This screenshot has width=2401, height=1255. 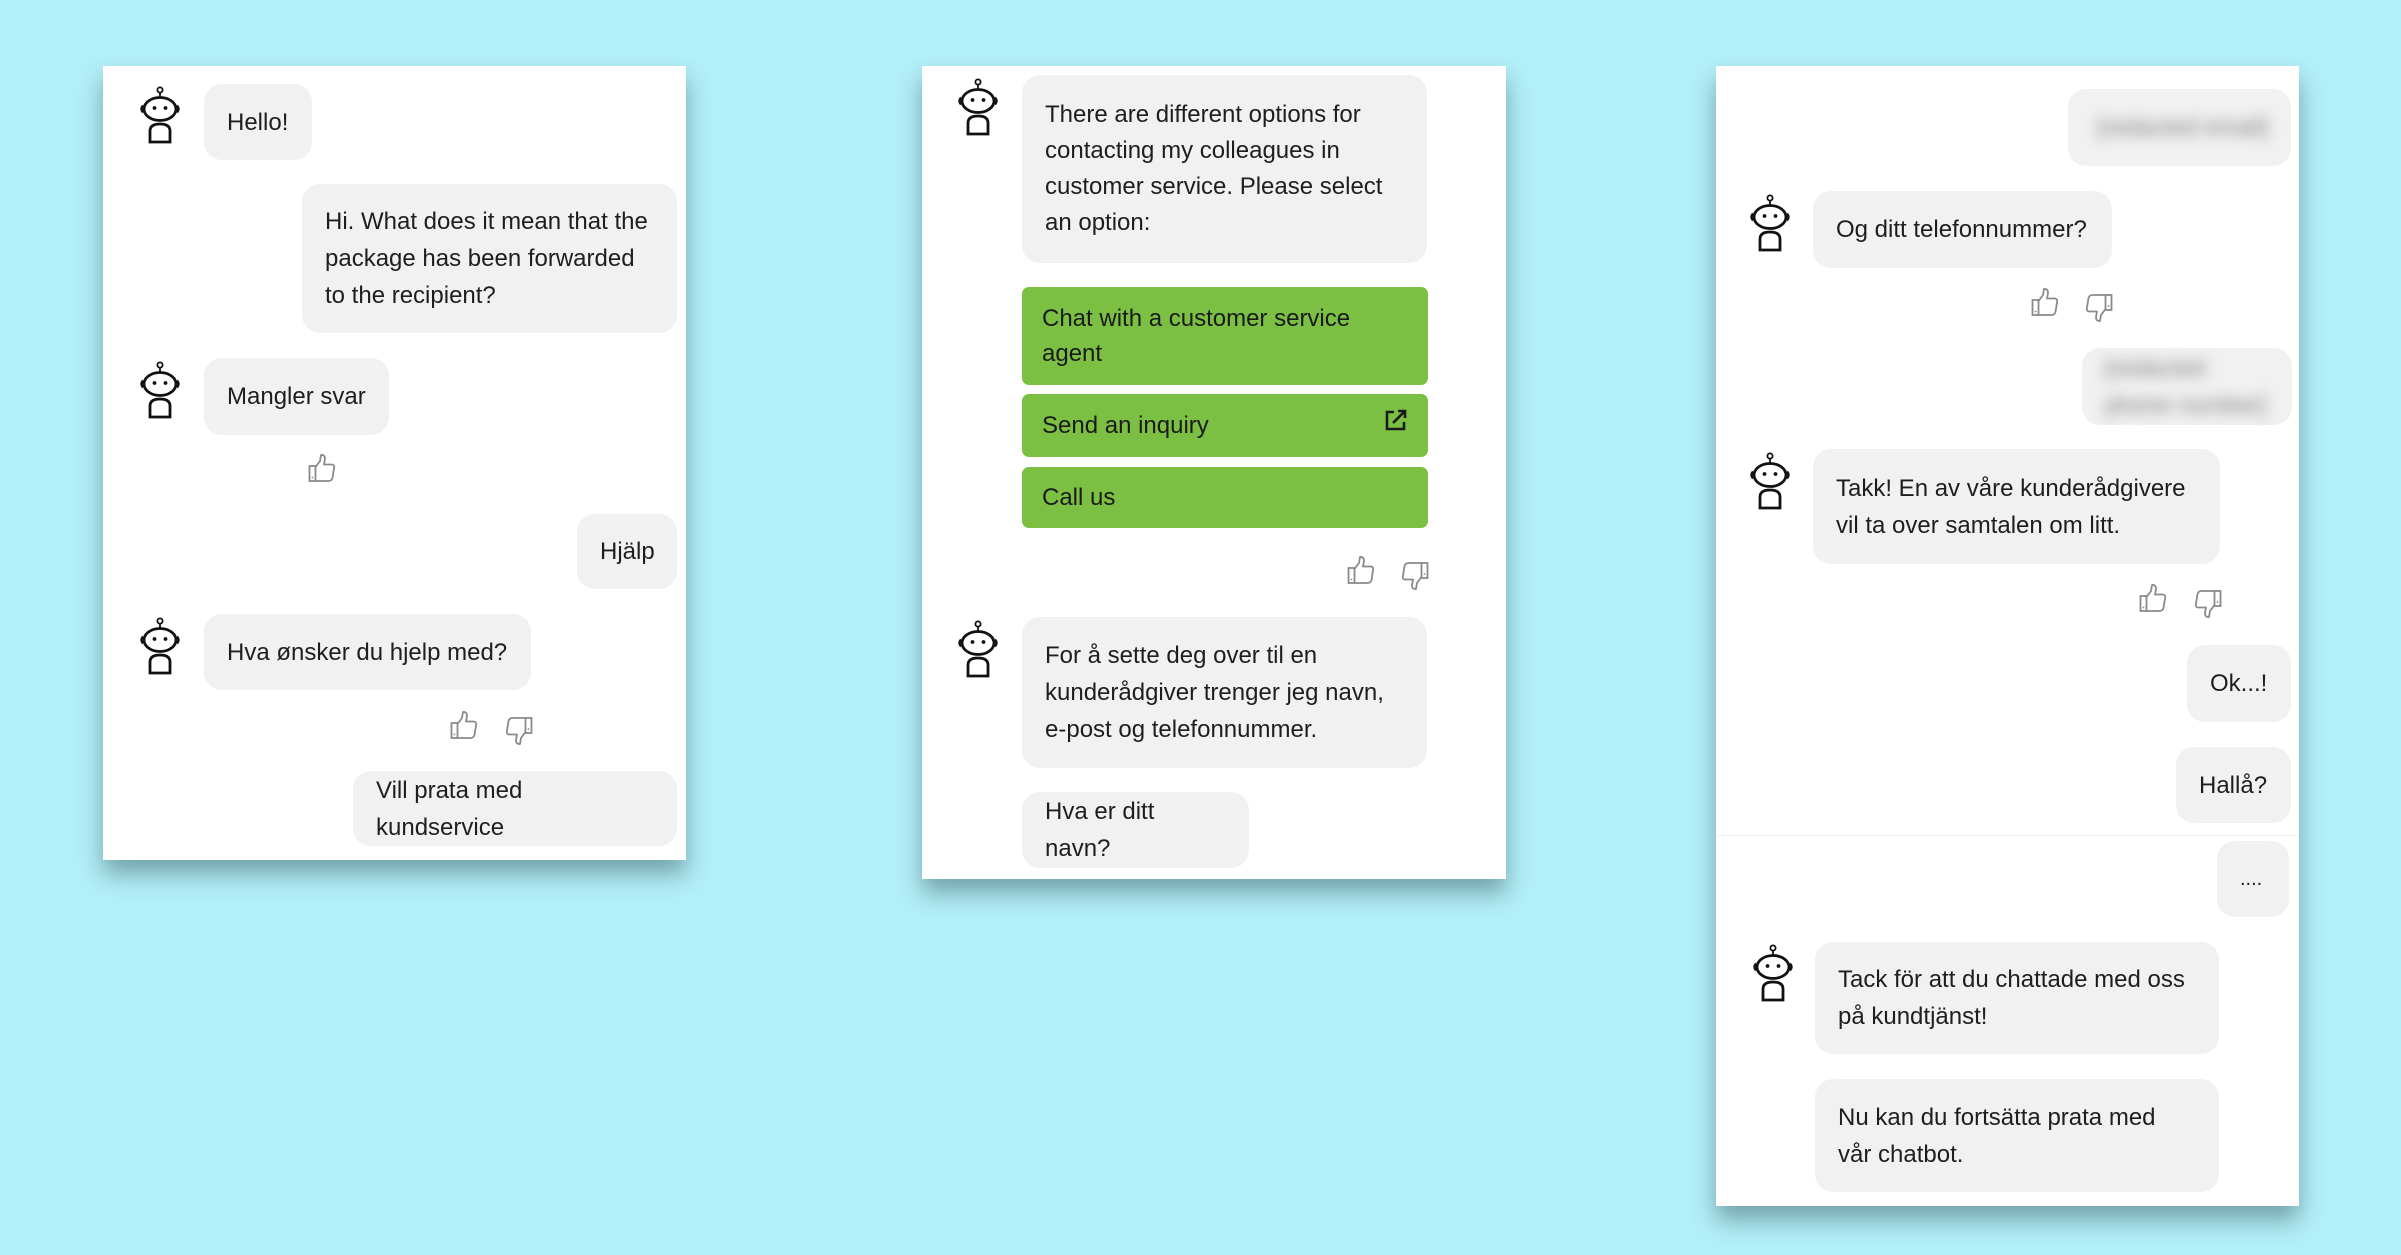 What do you see at coordinates (1396, 419) in the screenshot?
I see `external-link-icon` at bounding box center [1396, 419].